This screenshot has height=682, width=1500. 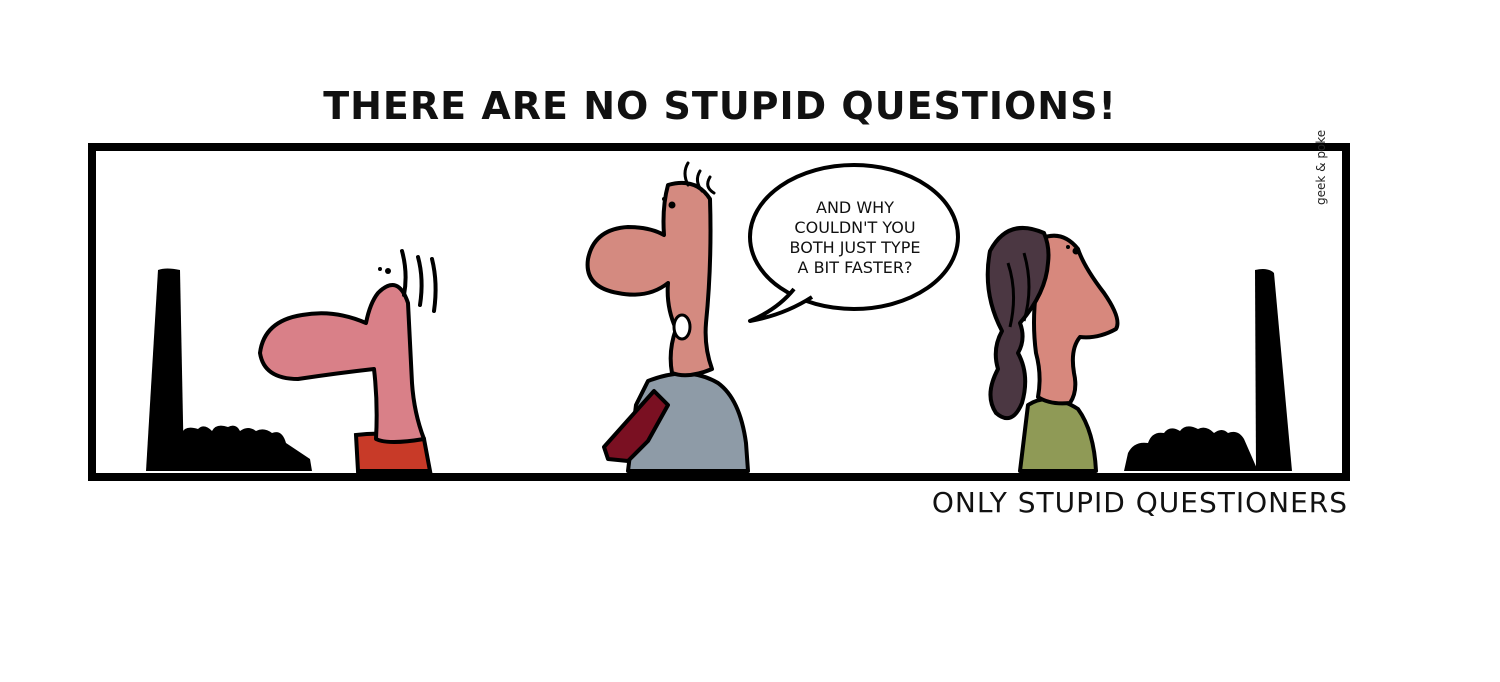 What do you see at coordinates (855, 227) in the screenshot?
I see `speech-line-2: COULDN'T YOU` at bounding box center [855, 227].